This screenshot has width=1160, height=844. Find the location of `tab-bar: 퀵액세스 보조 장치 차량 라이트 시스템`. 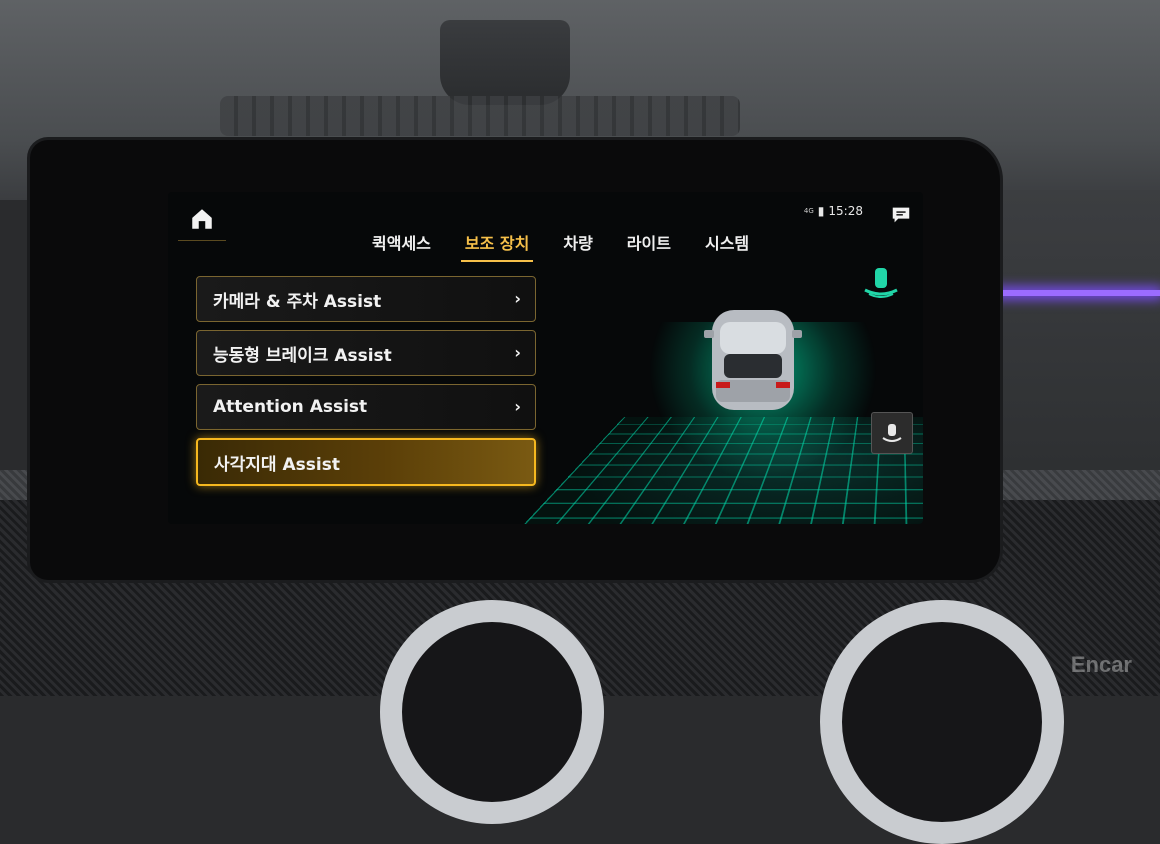

tab-bar: 퀵액세스 보조 장치 차량 라이트 시스템 is located at coordinates (560, 245).